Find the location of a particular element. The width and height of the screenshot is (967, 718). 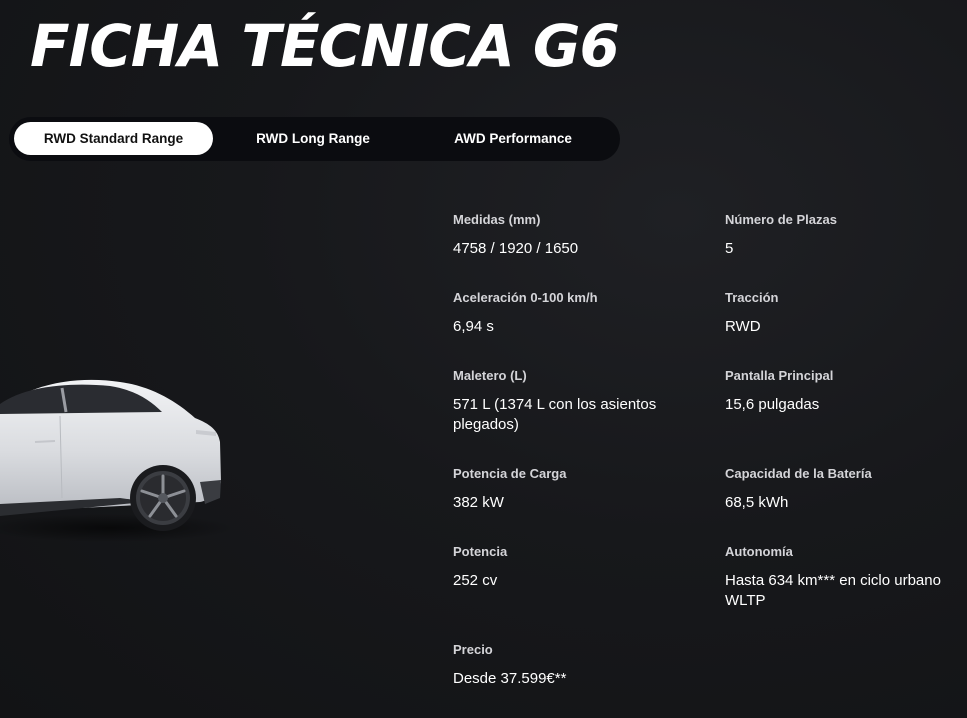

spec-label-pantalla: Pantalla Principal is located at coordinates (779, 375).